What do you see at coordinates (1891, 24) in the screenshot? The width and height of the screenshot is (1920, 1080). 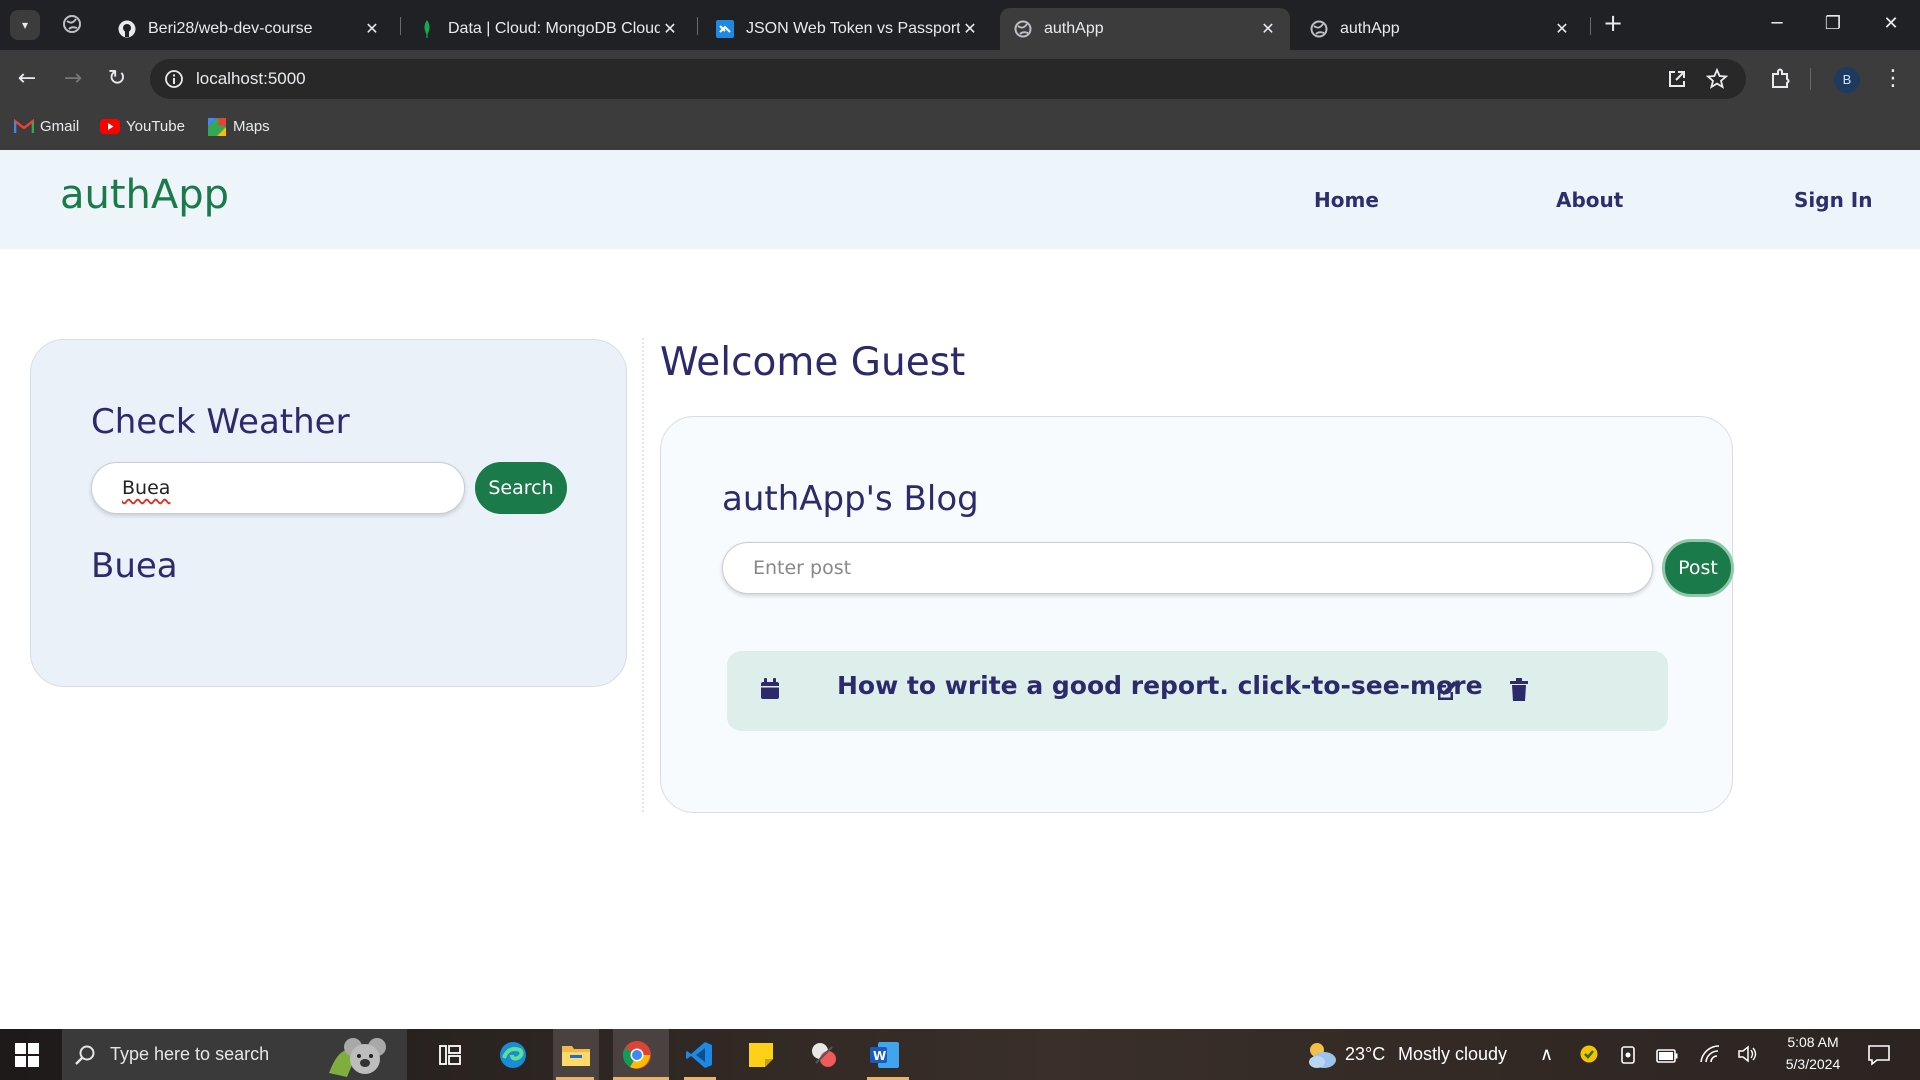 I see `close-window-icon: ✕` at bounding box center [1891, 24].